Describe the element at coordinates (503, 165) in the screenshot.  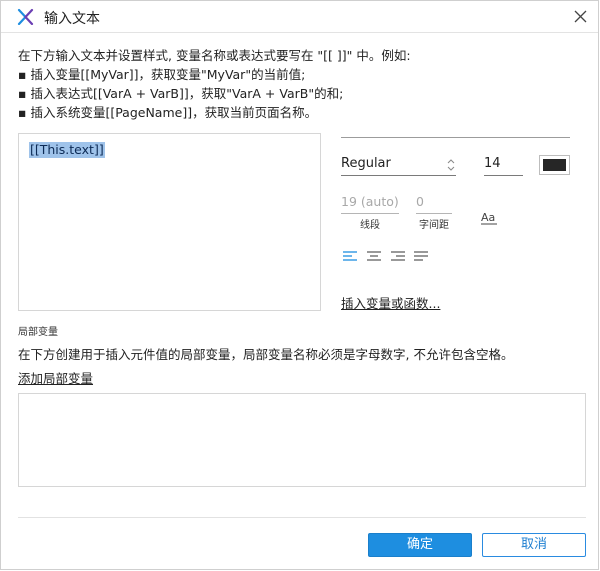
I see `font-size-input: 14` at that location.